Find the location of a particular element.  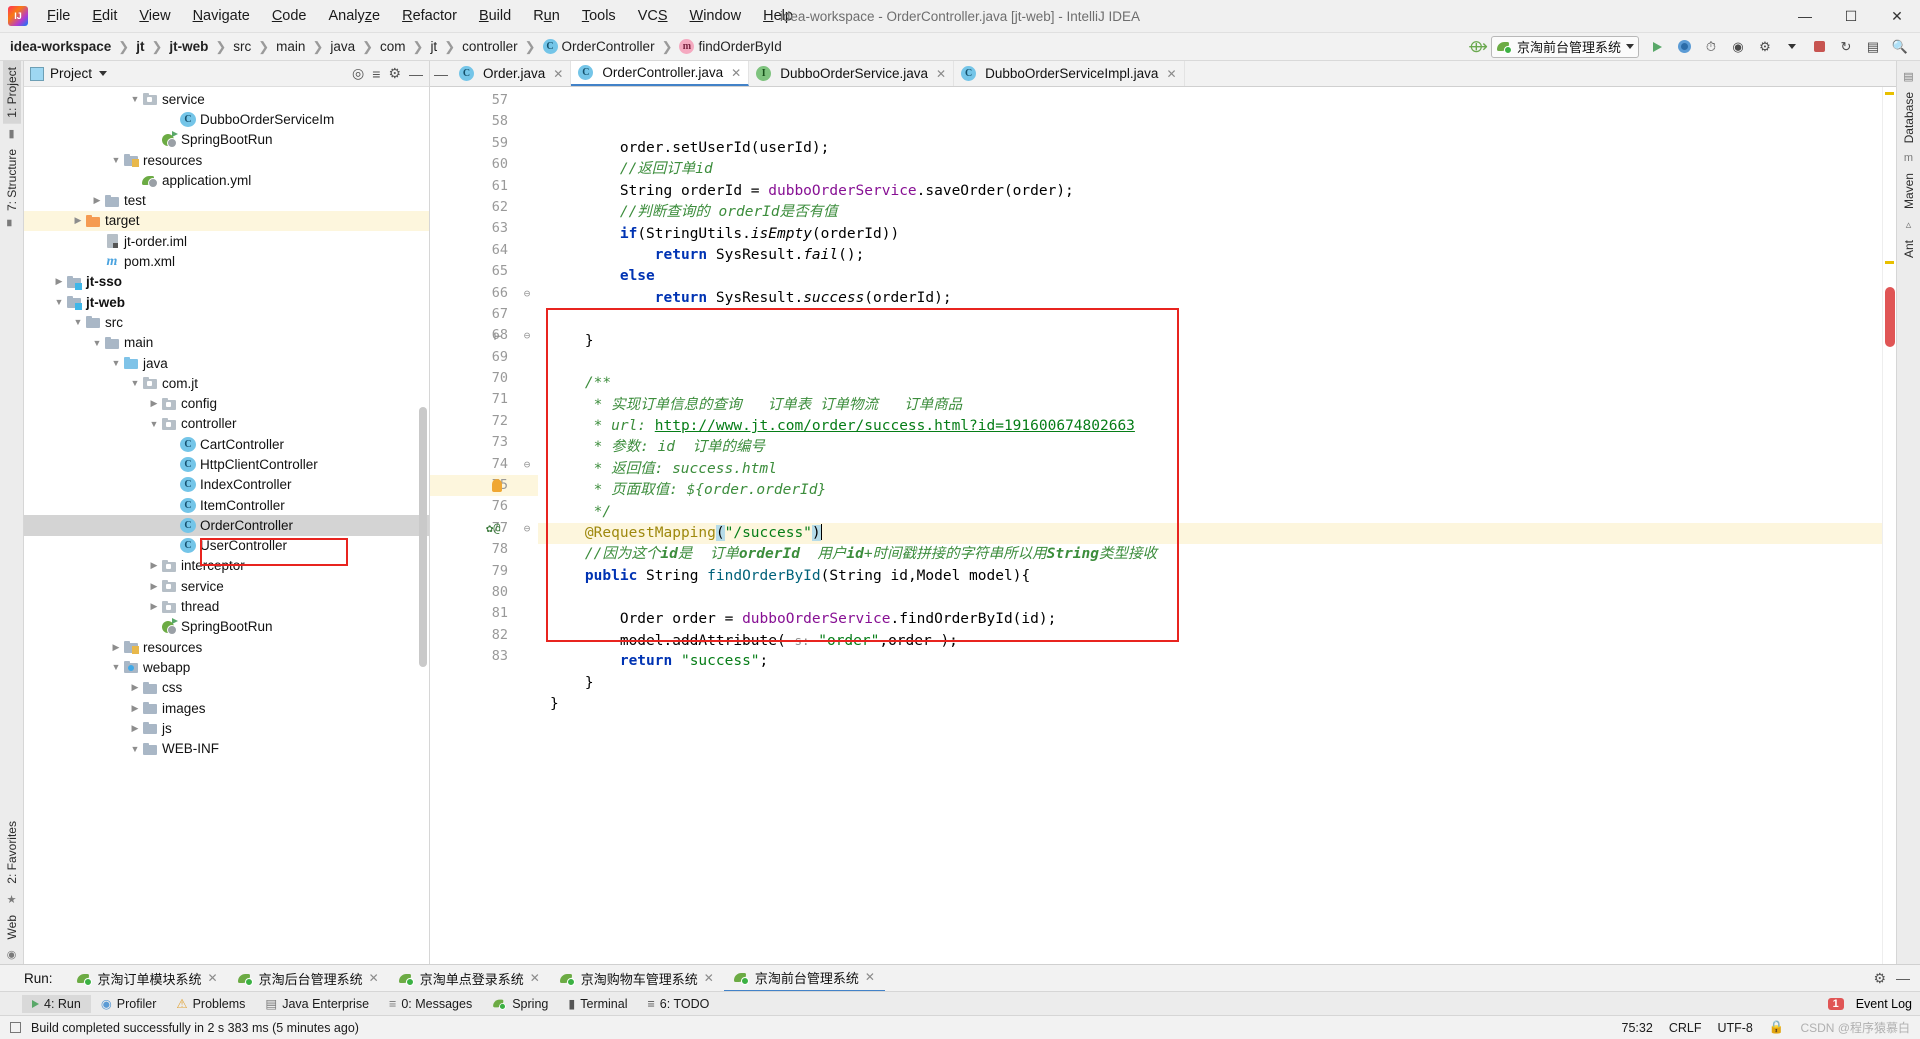

menu-navigate: Navigate is located at coordinates (221, 16).